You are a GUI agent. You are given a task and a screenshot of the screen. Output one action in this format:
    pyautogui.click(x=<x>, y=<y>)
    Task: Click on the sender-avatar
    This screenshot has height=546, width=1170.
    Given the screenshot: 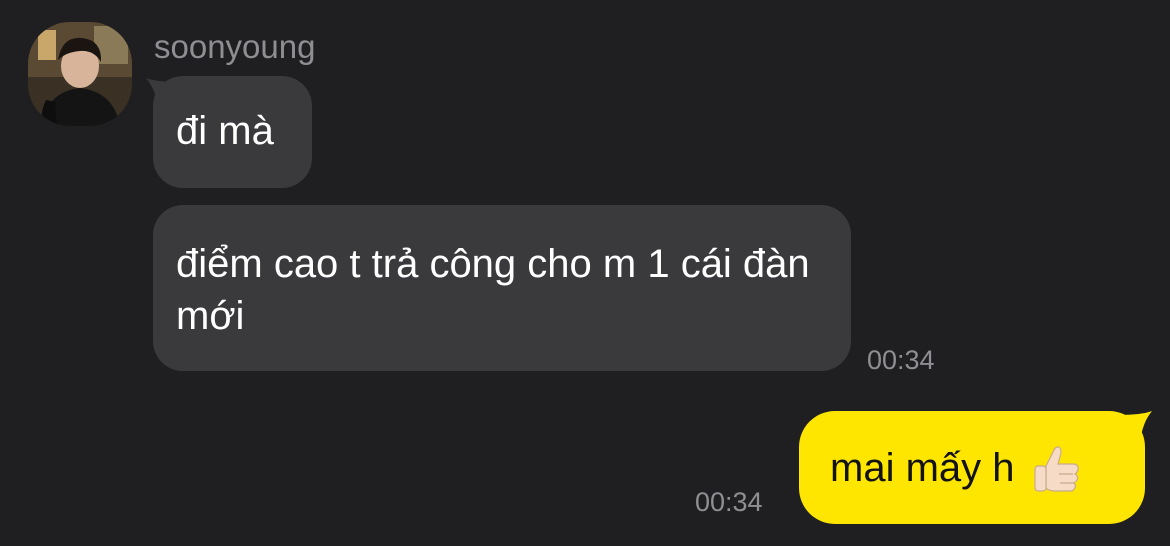 What is the action you would take?
    pyautogui.click(x=80, y=74)
    